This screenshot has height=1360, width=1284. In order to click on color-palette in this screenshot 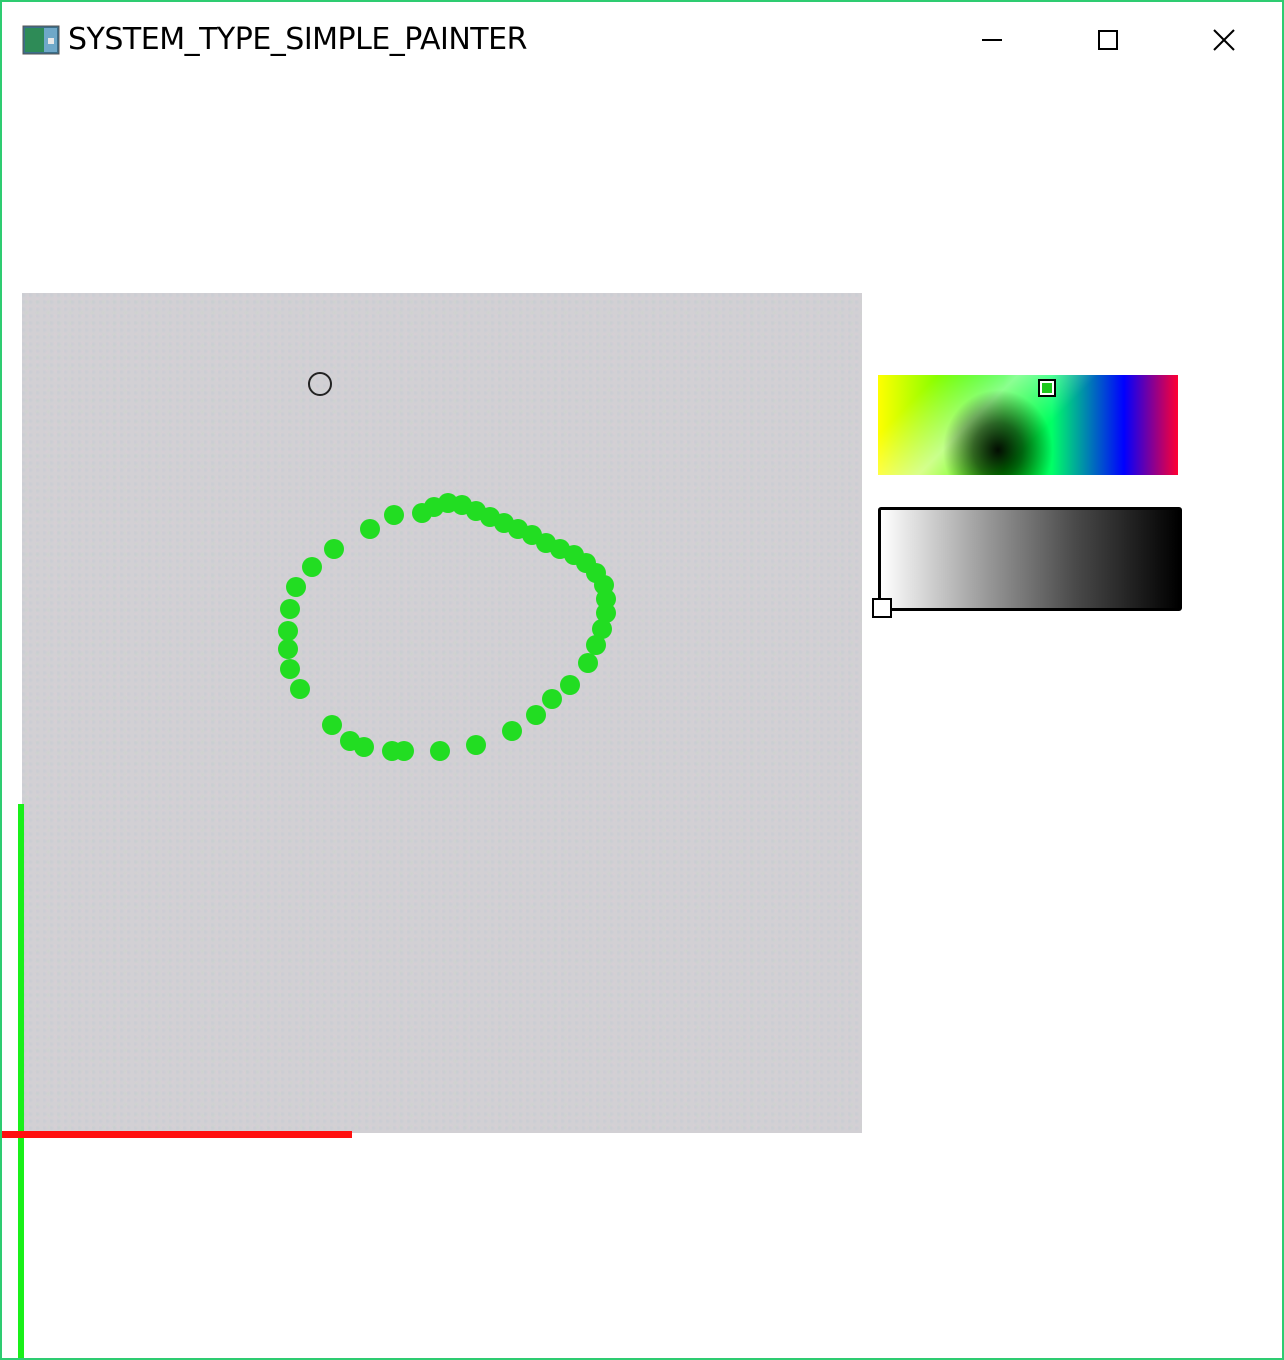, I will do `click(1028, 425)`.